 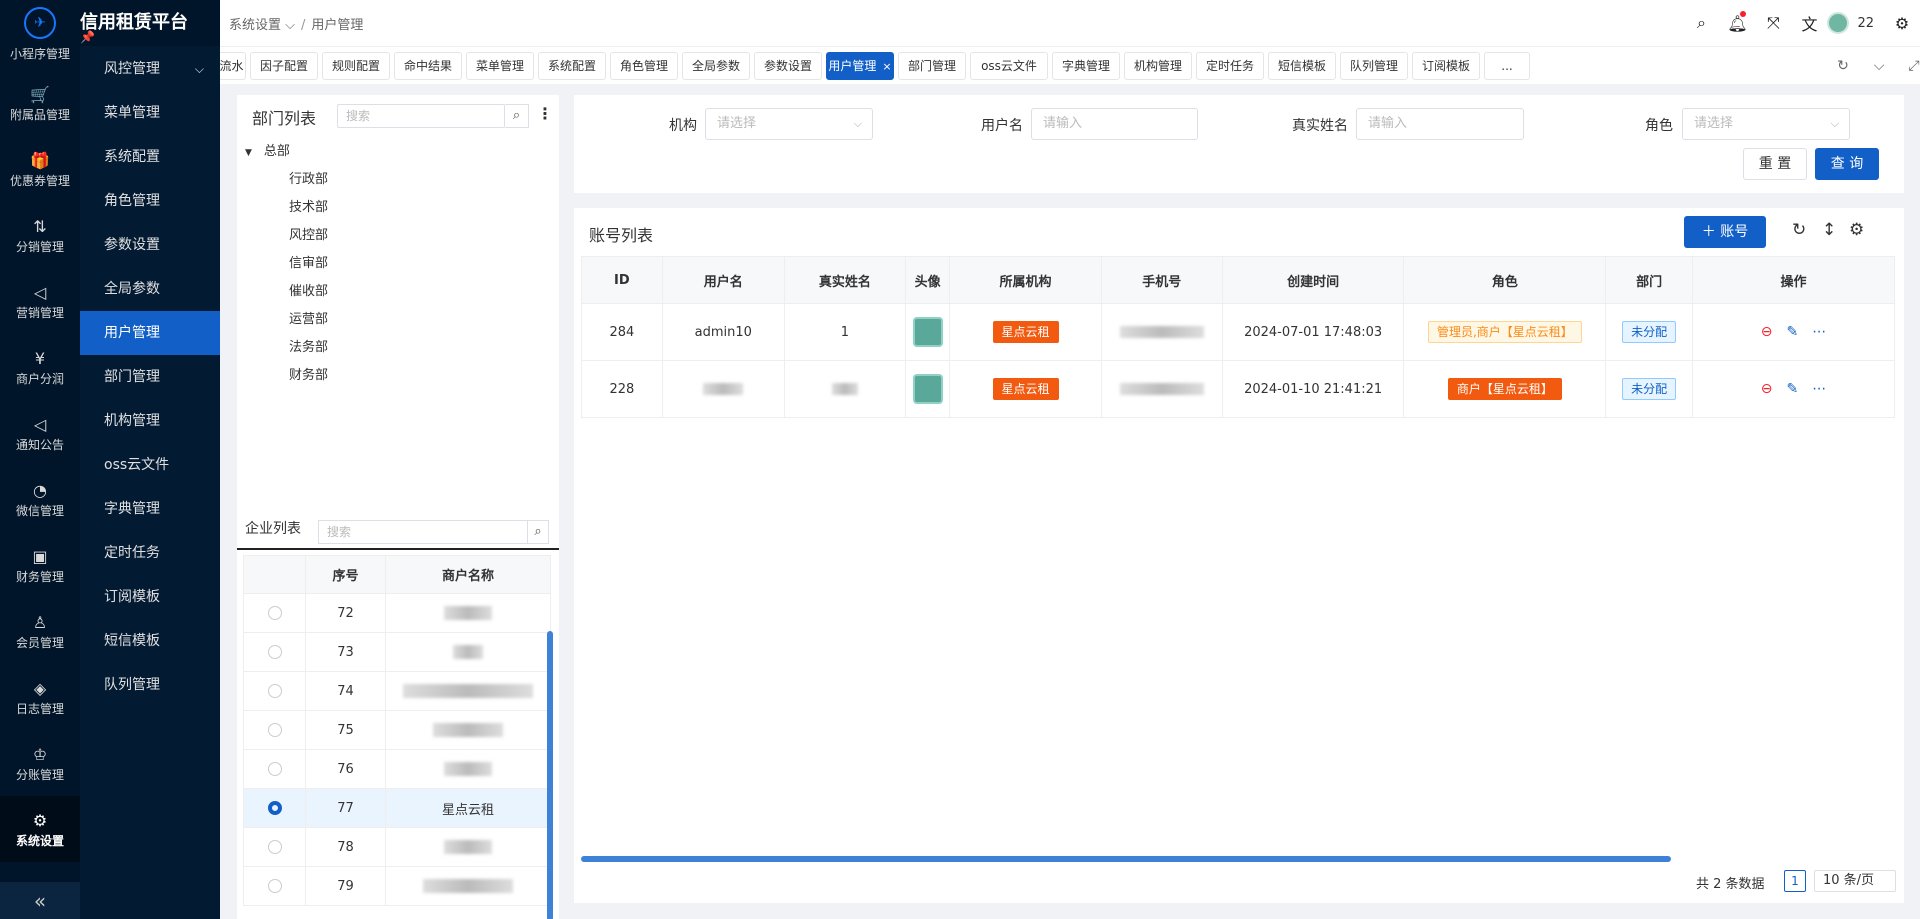 I want to click on rail-item: ◁ 通知公告, so click(x=40, y=433).